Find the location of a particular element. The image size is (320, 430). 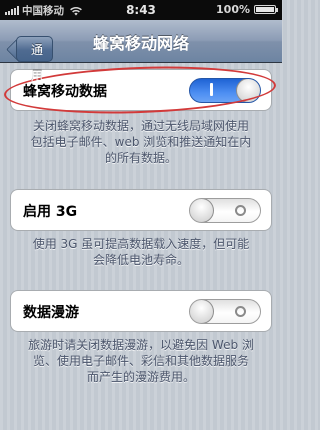

enable-3g-row: 启用 3G is located at coordinates (141, 210).